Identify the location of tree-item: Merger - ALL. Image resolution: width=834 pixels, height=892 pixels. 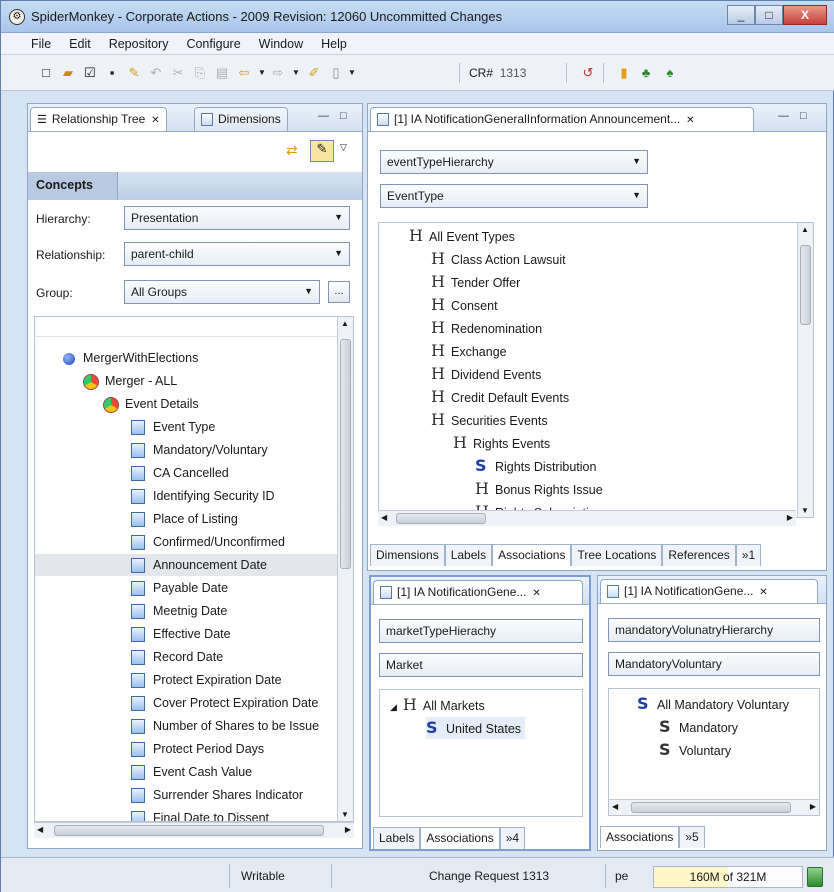
(130, 381).